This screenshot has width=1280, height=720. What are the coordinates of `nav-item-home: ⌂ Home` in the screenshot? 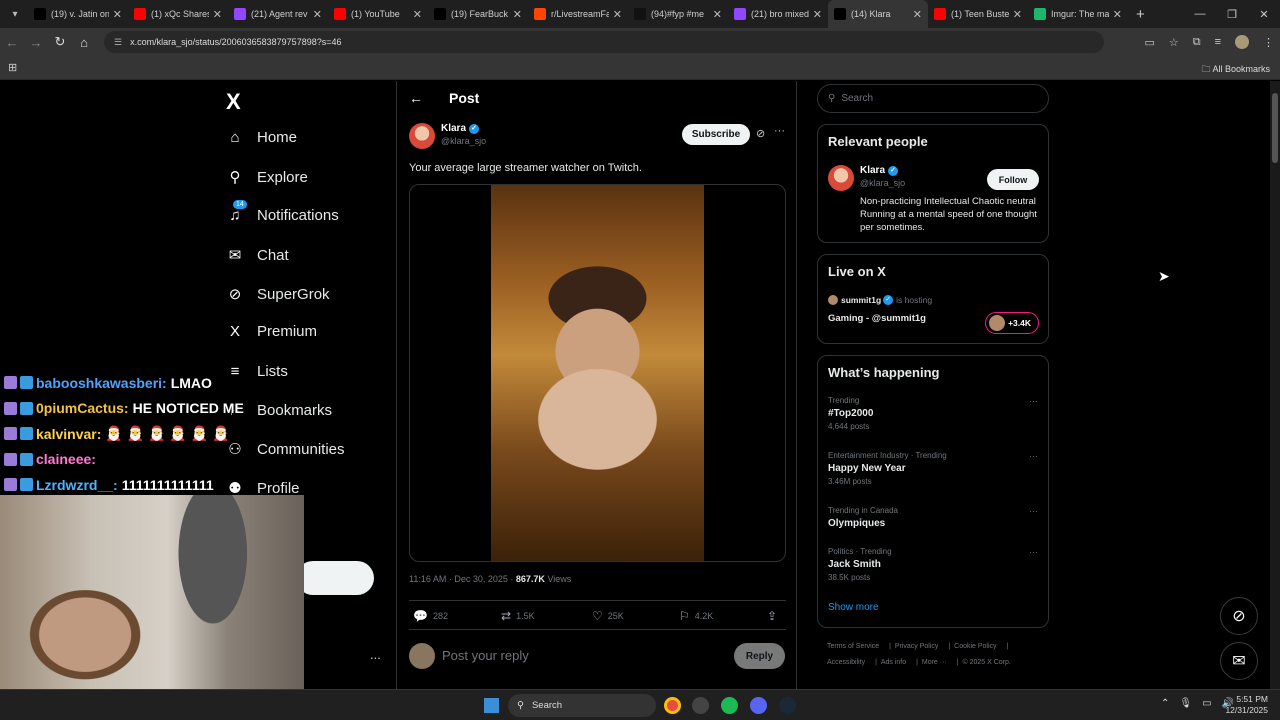 It's located at (261, 137).